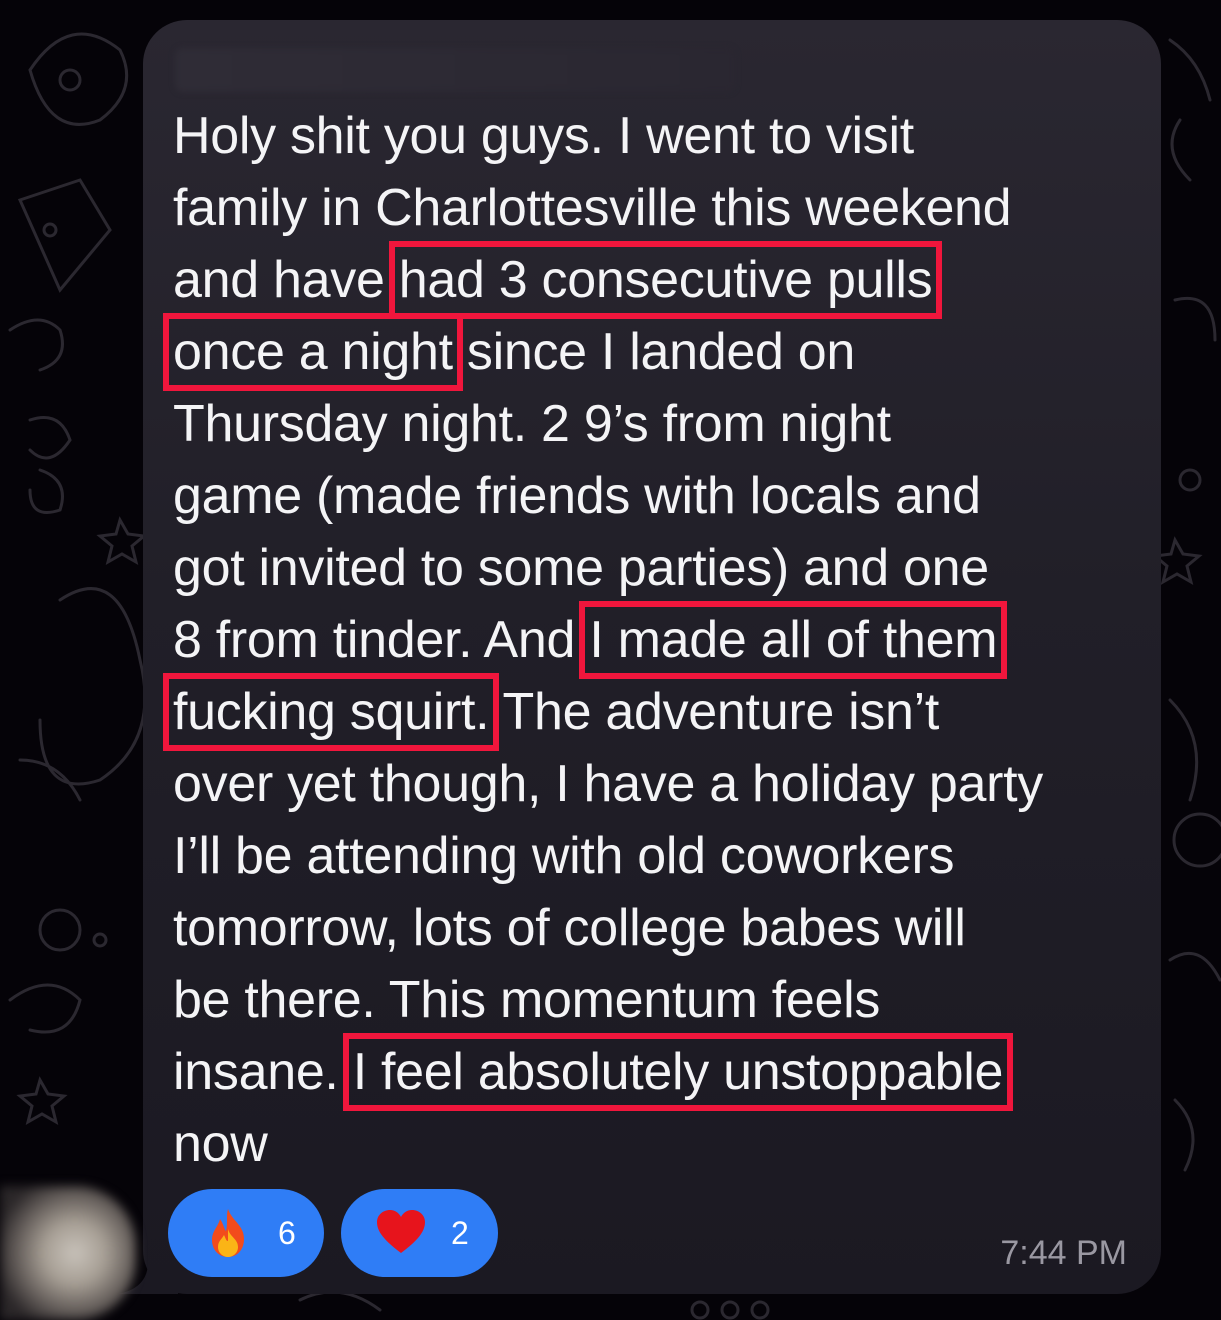 This screenshot has height=1320, width=1221. I want to click on heart-icon, so click(401, 1231).